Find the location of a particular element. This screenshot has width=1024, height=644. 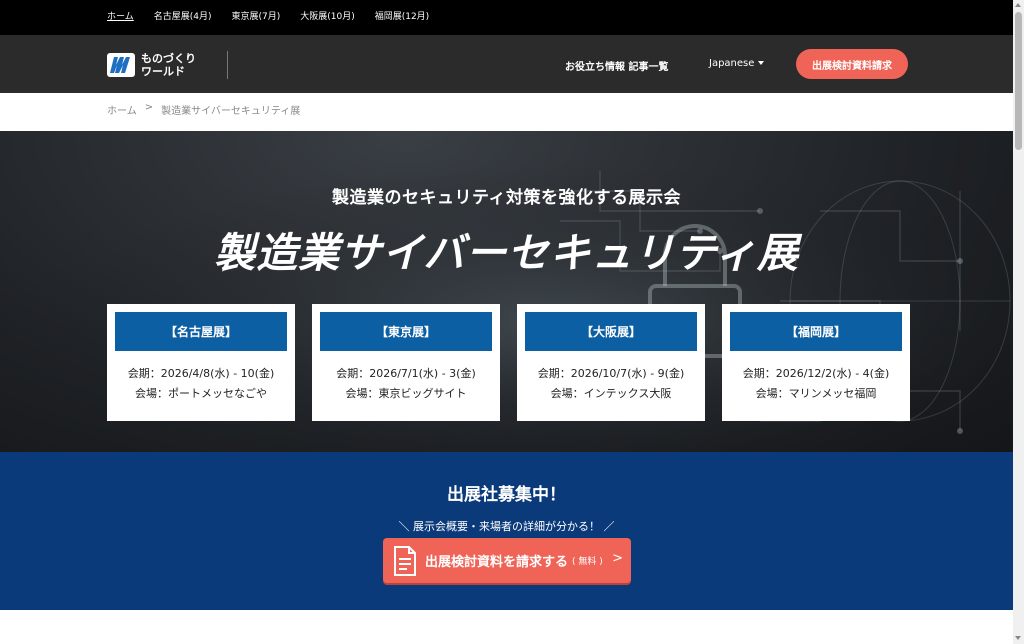

page-scrollbar is located at coordinates (1018, 322).